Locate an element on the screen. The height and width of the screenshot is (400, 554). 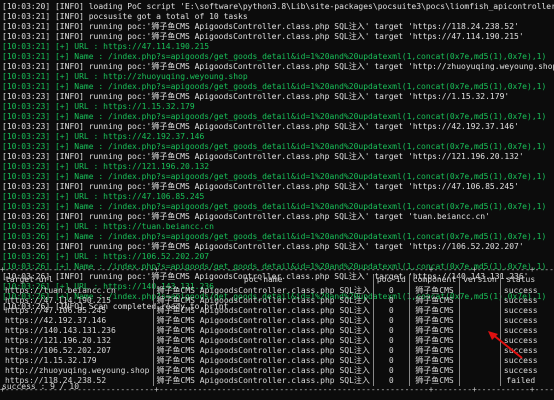
log-message: [+] URL : http://zhuoyuqing.weyoung.shop is located at coordinates (149, 76).